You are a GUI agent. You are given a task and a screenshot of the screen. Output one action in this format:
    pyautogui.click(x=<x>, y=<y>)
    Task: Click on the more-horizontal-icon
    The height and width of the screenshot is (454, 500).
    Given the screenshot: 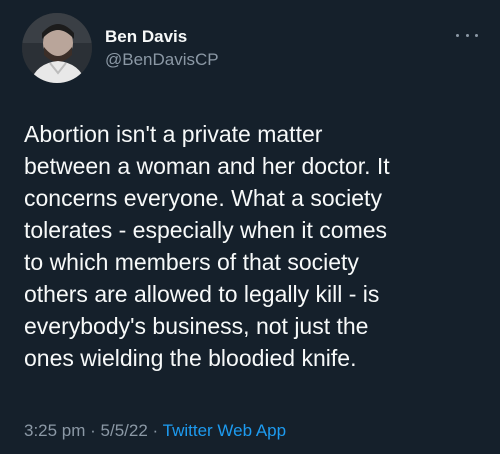 What is the action you would take?
    pyautogui.click(x=467, y=35)
    